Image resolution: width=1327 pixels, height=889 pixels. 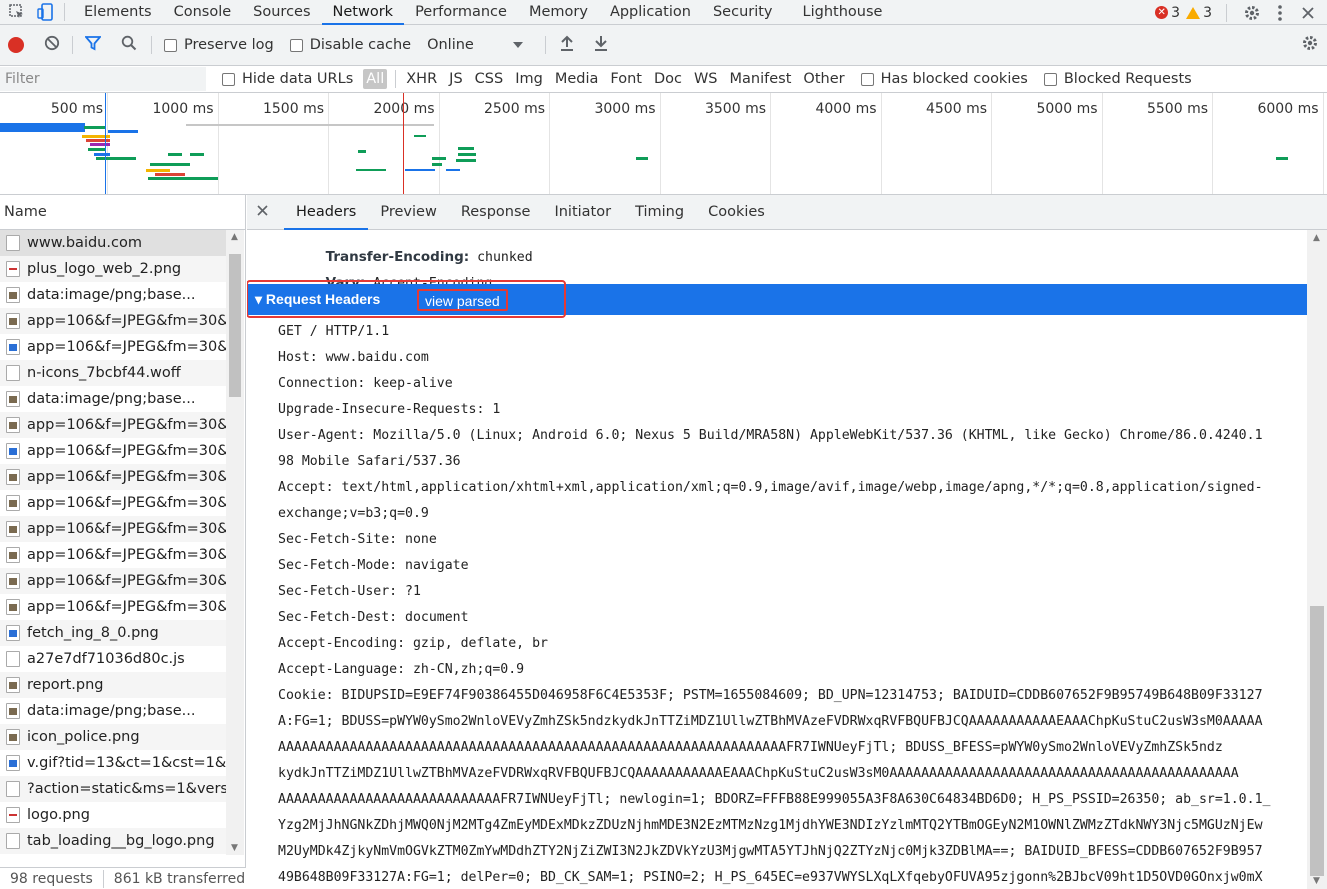 I want to click on request-row: logo.png, so click(x=113, y=815).